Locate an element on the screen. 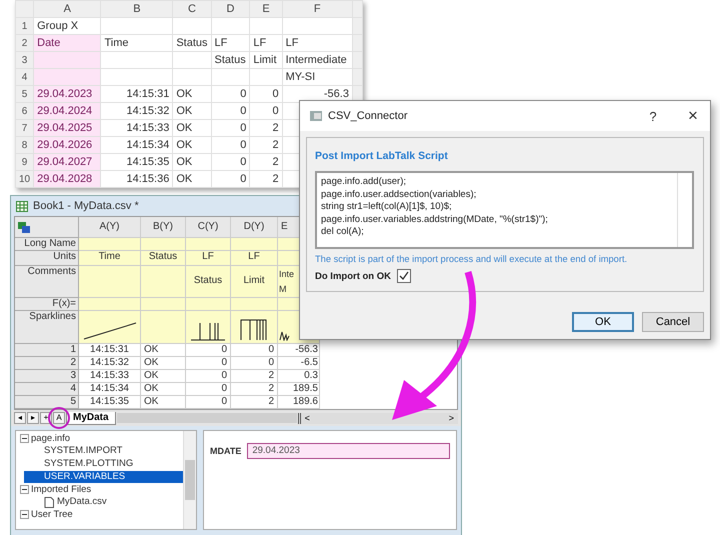 This screenshot has height=535, width=720. dialog-title: CSV_Connector is located at coordinates (368, 116).